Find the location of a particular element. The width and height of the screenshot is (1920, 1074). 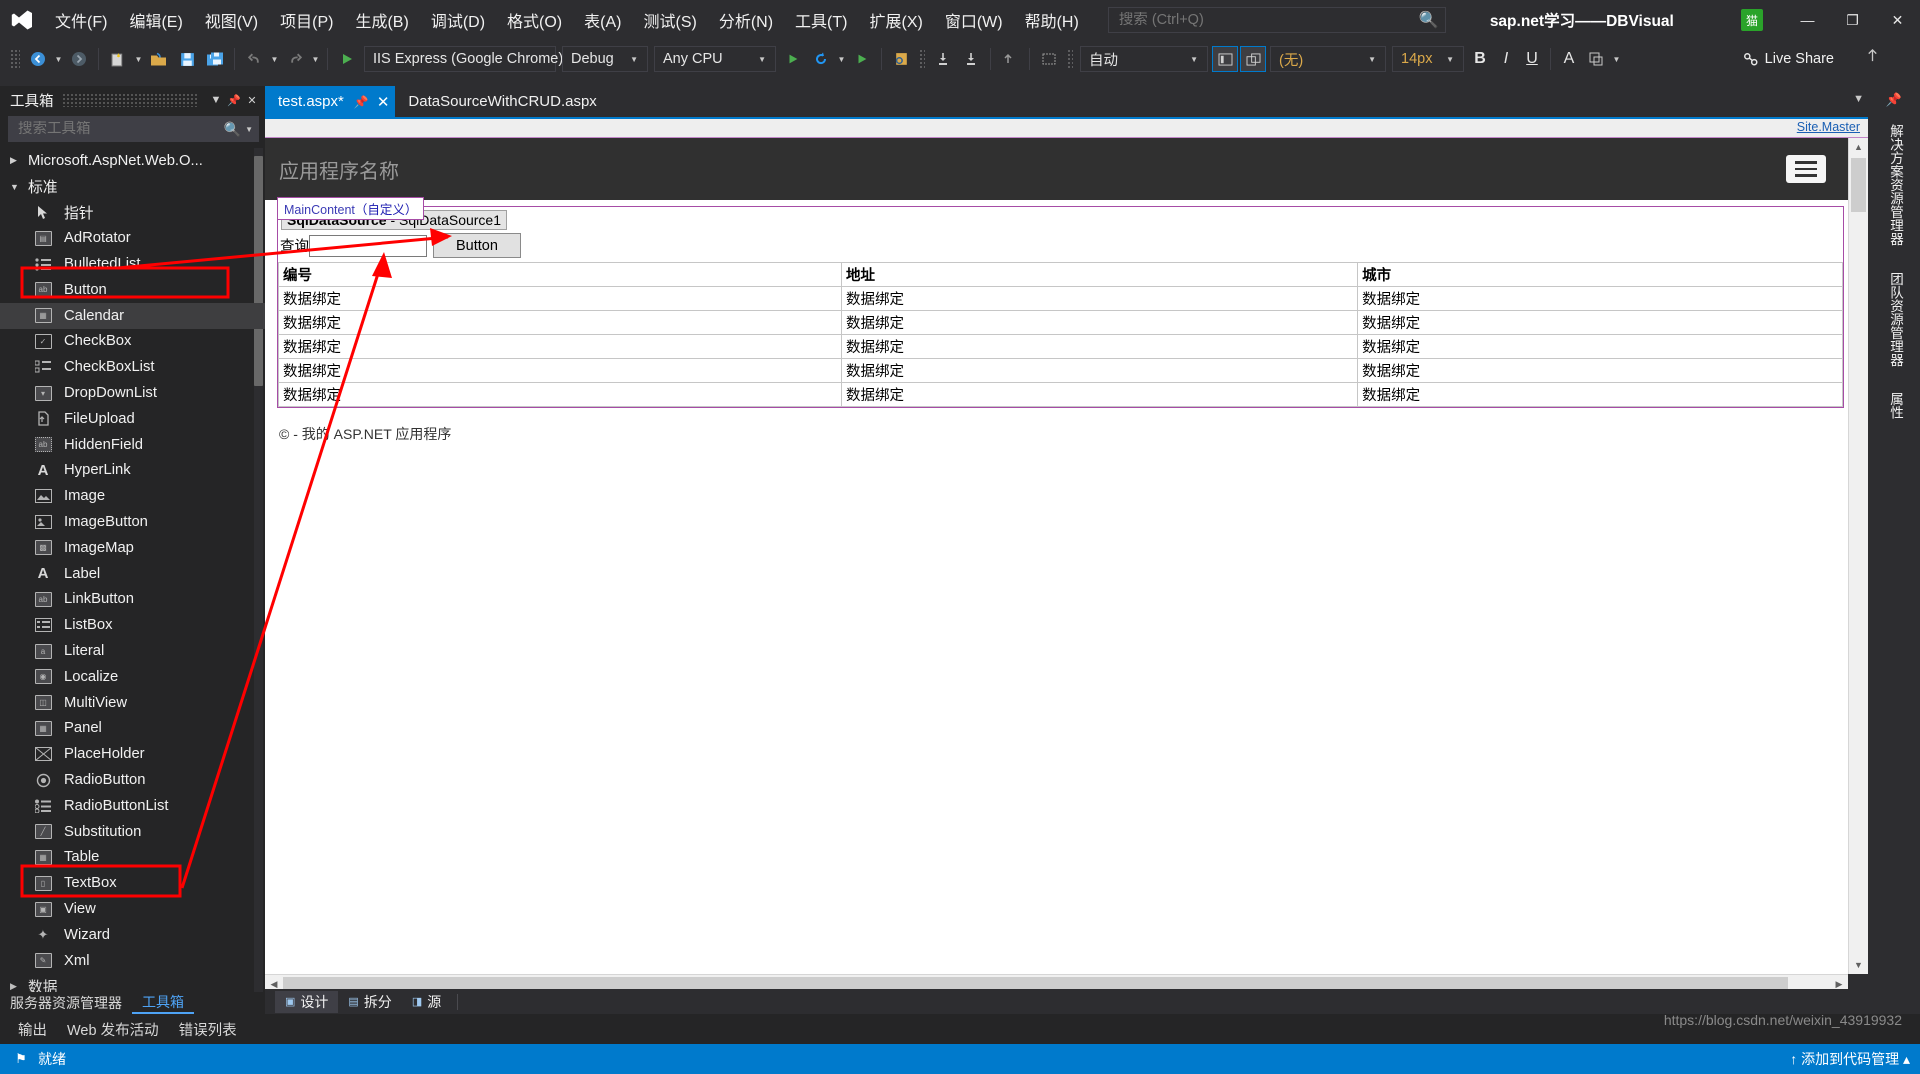

view-tab-split: ▤ 拆分 is located at coordinates (369, 1002).